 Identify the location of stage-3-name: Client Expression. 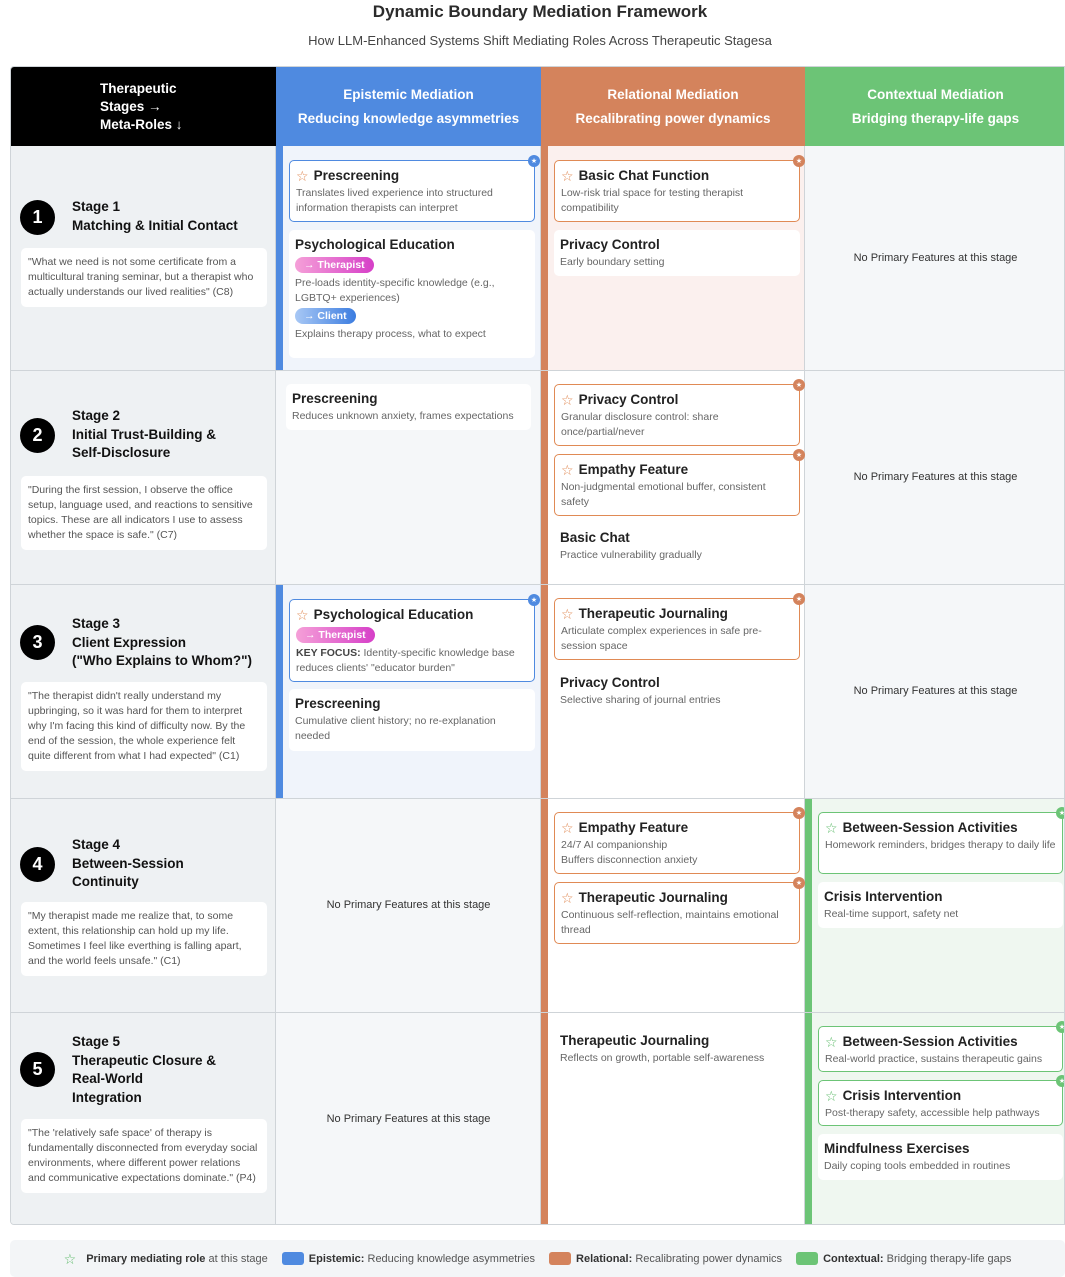
(129, 642).